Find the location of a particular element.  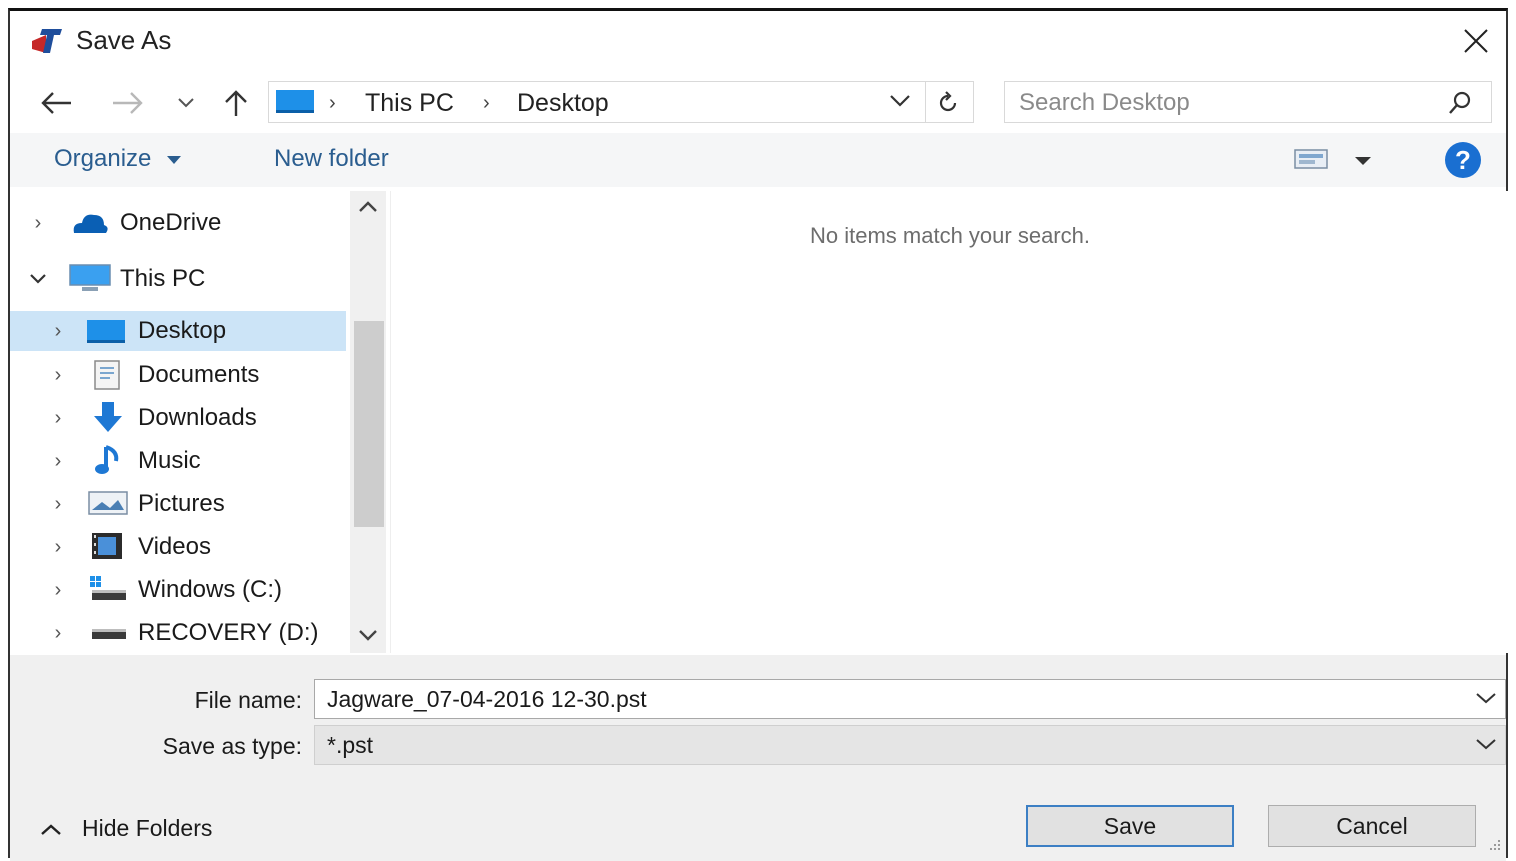

resize-grip-icon is located at coordinates (1494, 846).